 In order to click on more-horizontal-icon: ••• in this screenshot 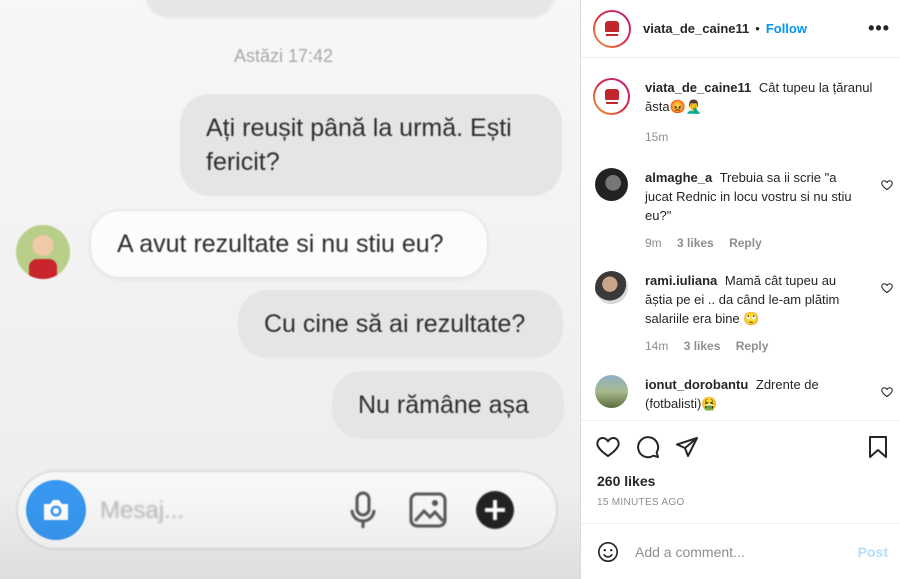, I will do `click(879, 28)`.